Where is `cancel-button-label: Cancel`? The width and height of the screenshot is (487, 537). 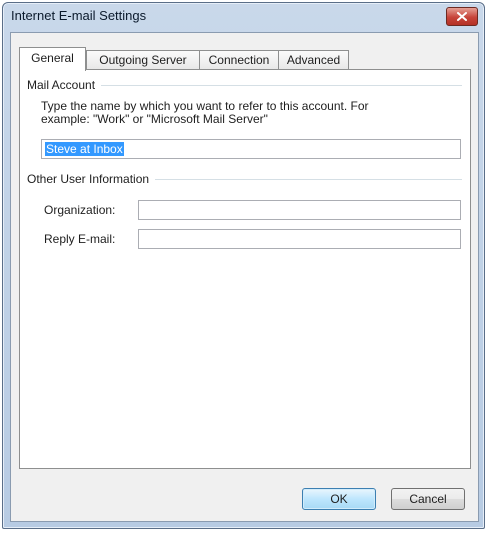
cancel-button-label: Cancel is located at coordinates (428, 499).